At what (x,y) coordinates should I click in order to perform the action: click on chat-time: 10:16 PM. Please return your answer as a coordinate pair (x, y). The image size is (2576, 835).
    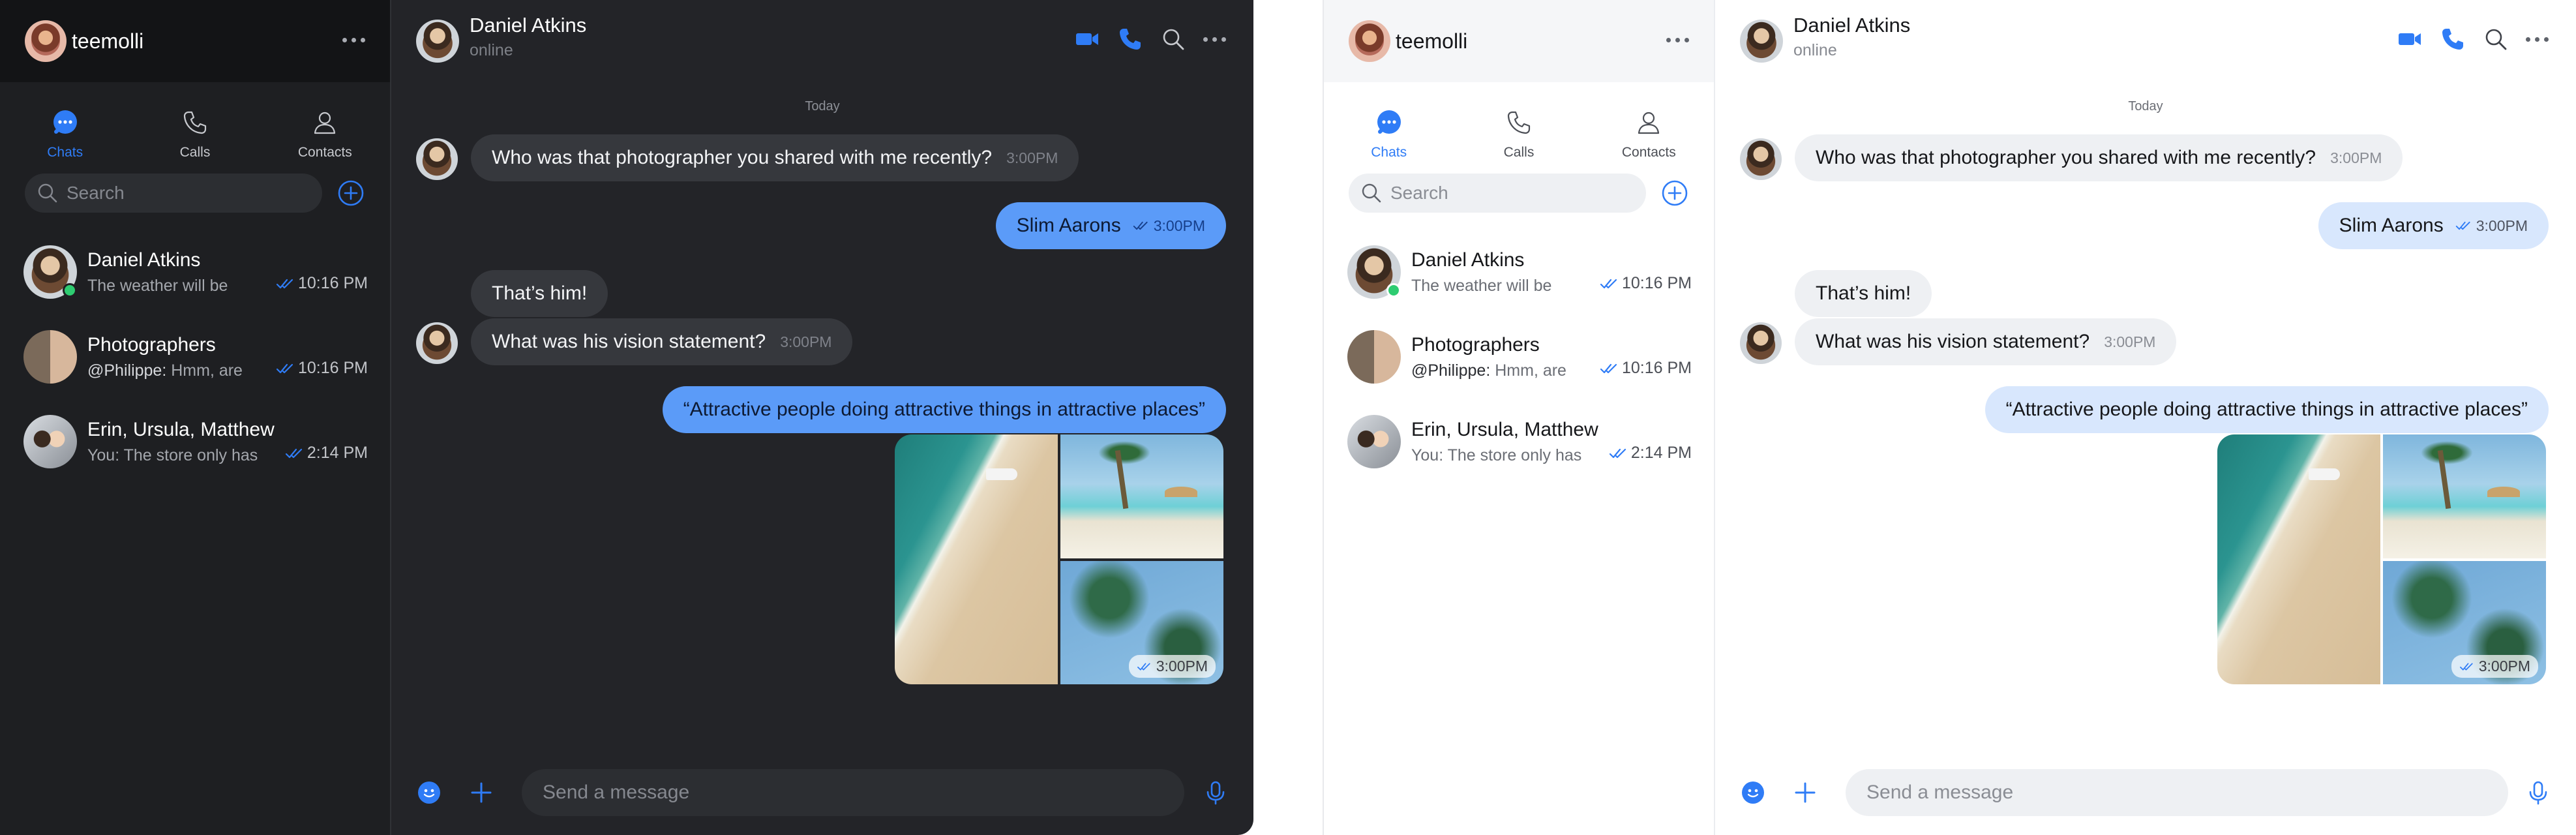
    Looking at the image, I should click on (322, 368).